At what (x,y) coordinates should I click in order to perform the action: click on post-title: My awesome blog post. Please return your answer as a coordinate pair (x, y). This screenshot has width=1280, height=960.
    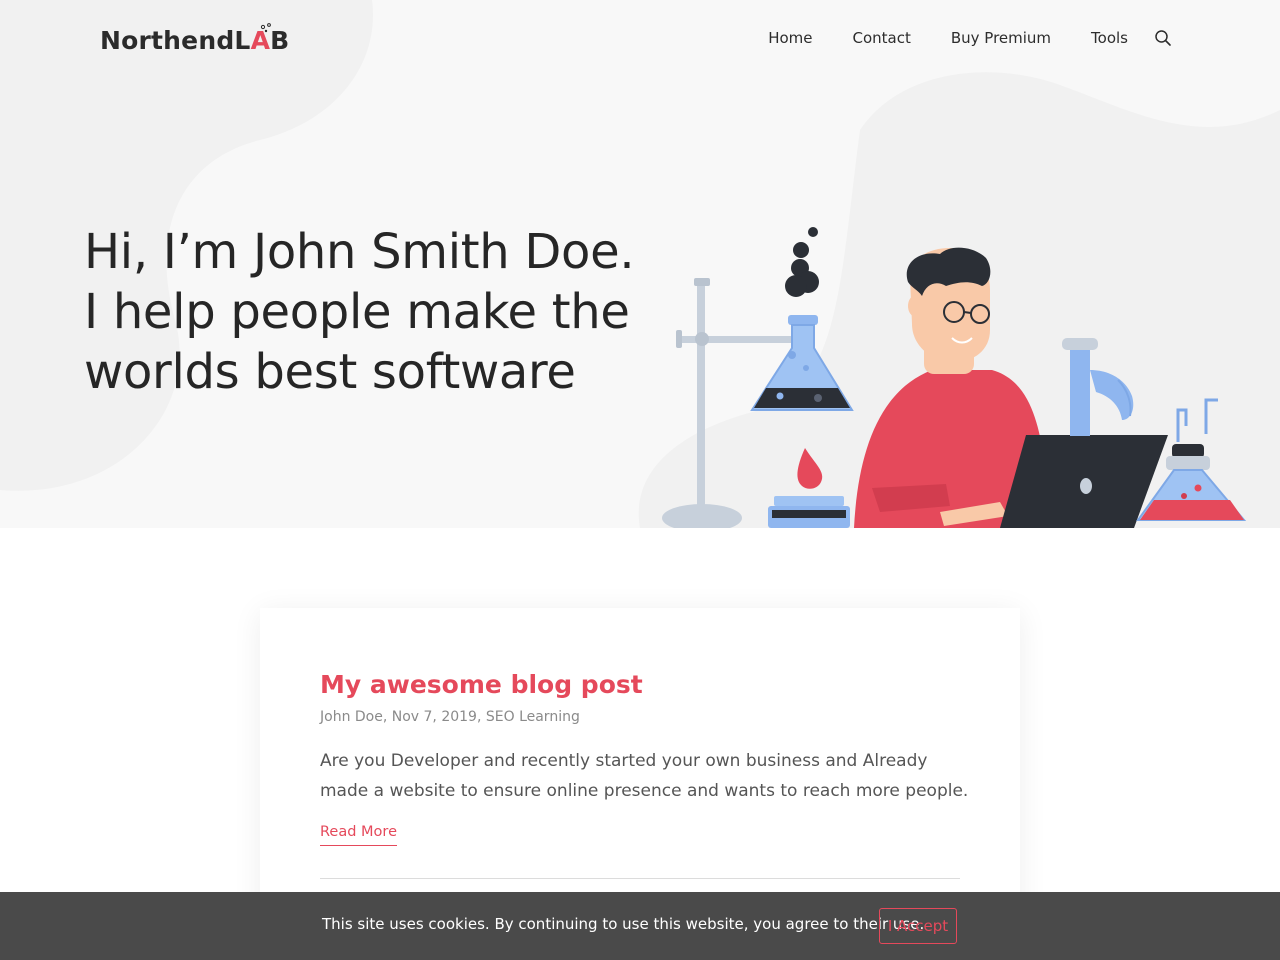
    Looking at the image, I should click on (481, 684).